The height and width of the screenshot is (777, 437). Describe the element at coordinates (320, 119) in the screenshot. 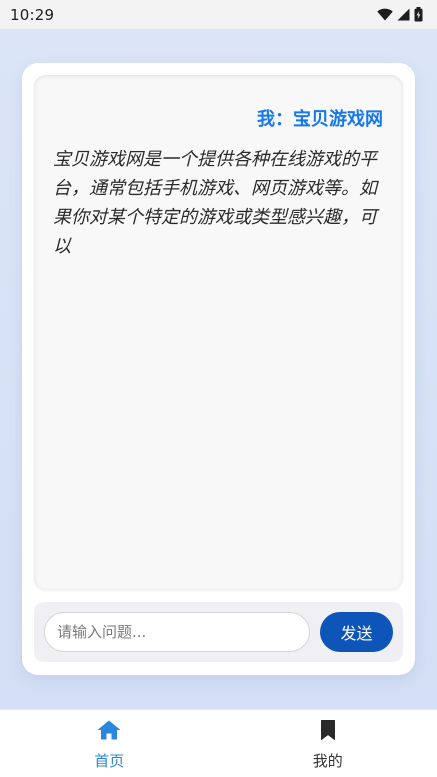

I see `user-message: 我：宝贝游戏网` at that location.